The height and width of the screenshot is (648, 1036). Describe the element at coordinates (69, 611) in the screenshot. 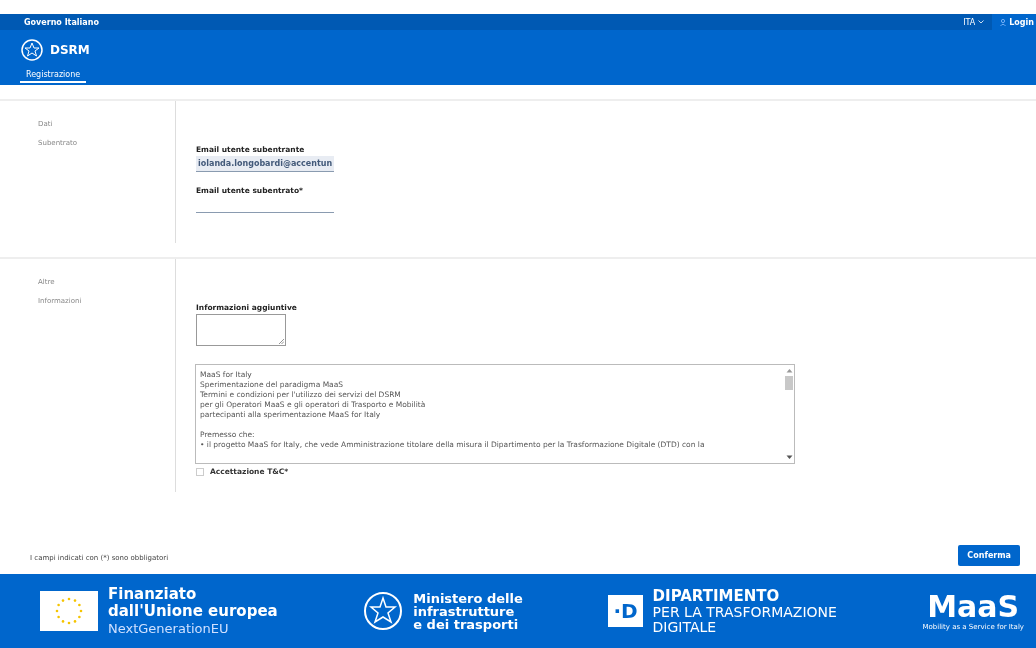

I see `eu-flag-icon` at that location.